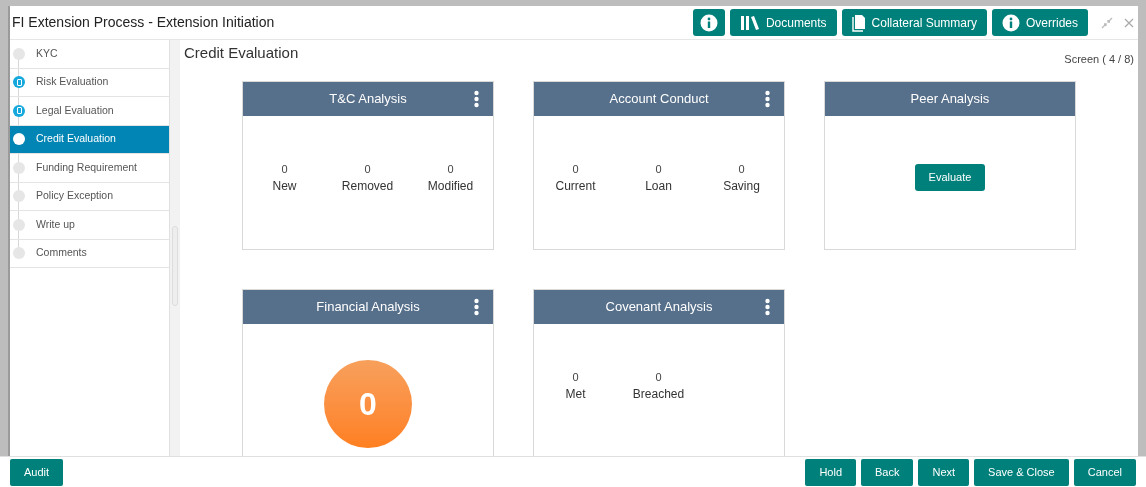 This screenshot has height=487, width=1146. What do you see at coordinates (89, 82) in the screenshot?
I see `sidebar-item: Risk Evaluation` at bounding box center [89, 82].